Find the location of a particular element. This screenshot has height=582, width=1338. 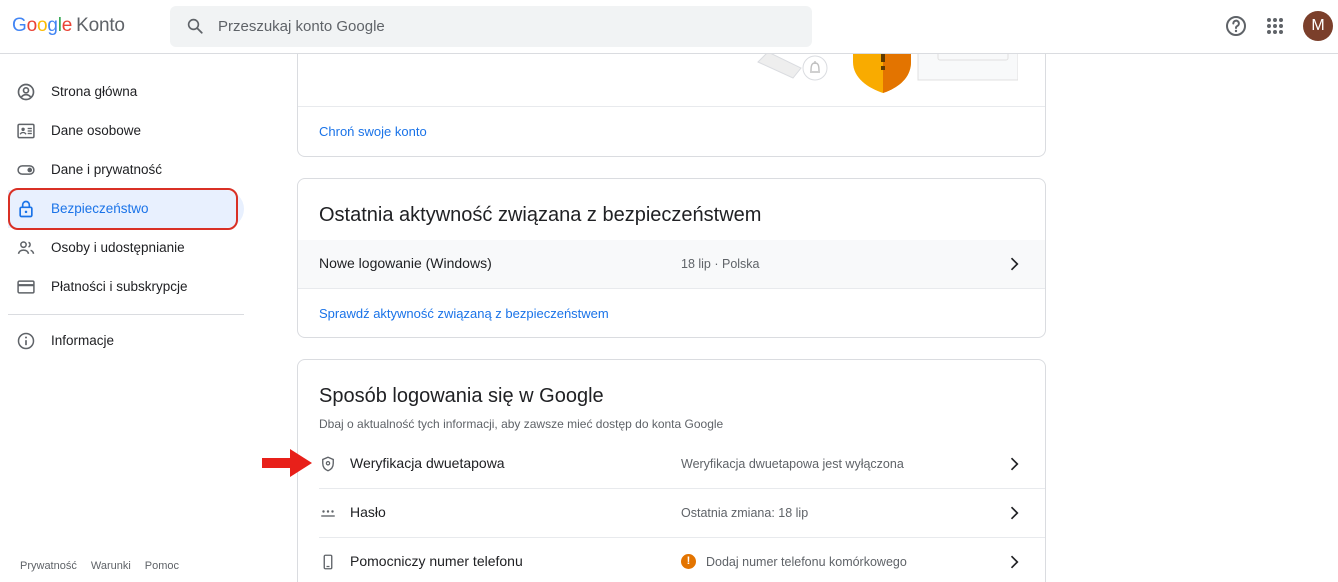

logo-letter: G is located at coordinates (19, 25).